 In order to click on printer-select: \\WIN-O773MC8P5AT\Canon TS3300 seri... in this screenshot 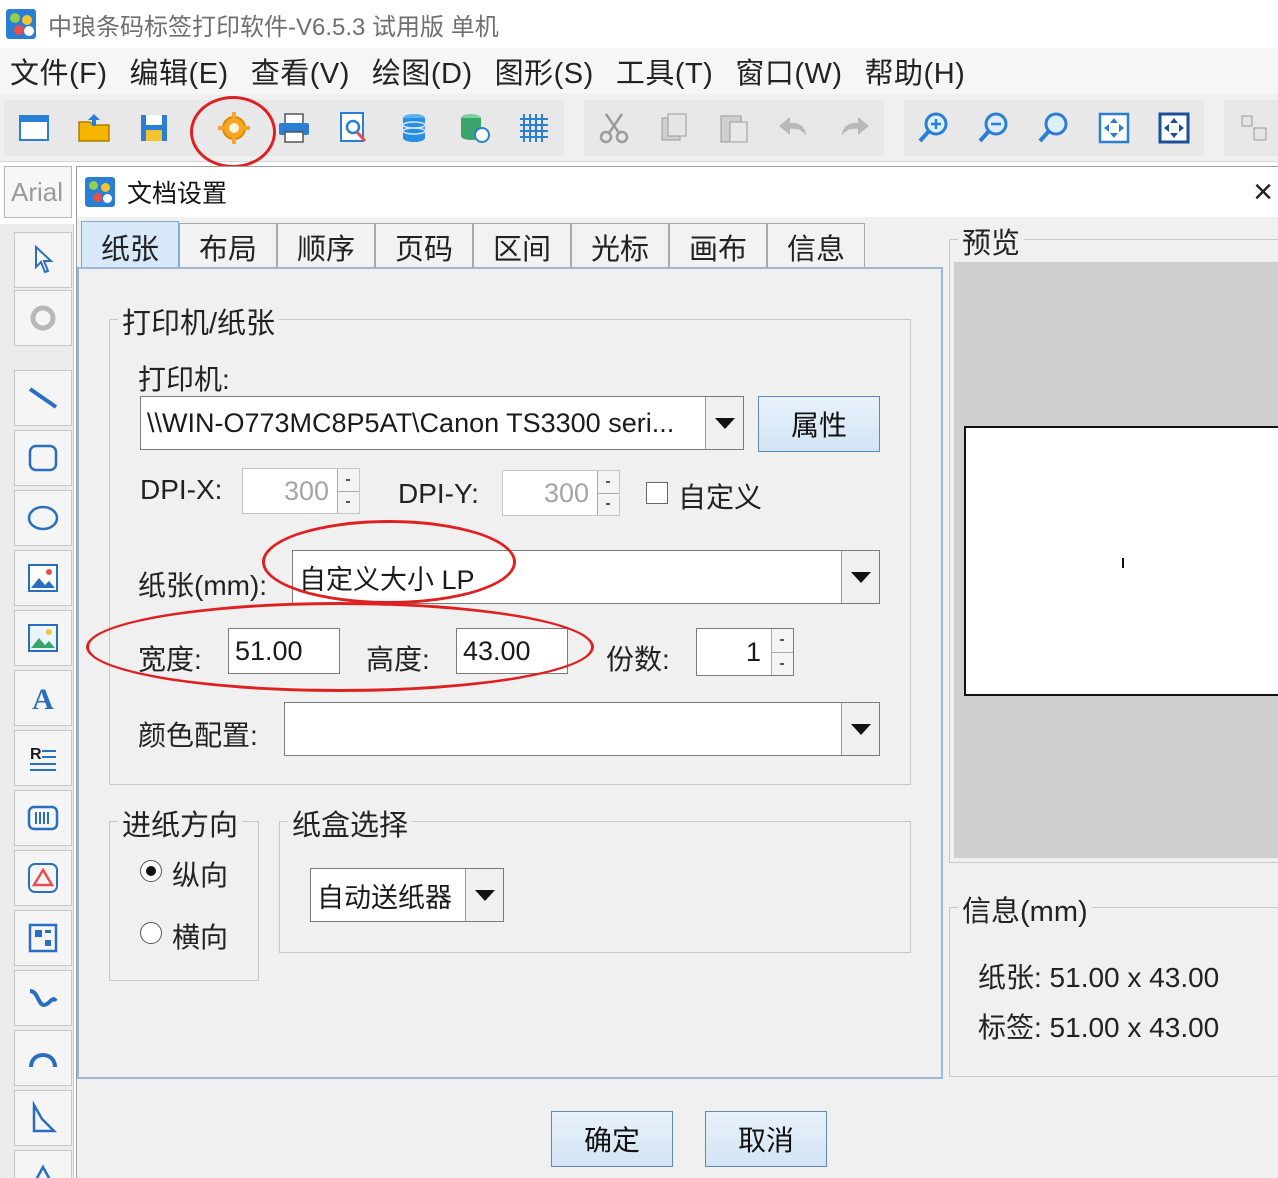, I will do `click(442, 423)`.